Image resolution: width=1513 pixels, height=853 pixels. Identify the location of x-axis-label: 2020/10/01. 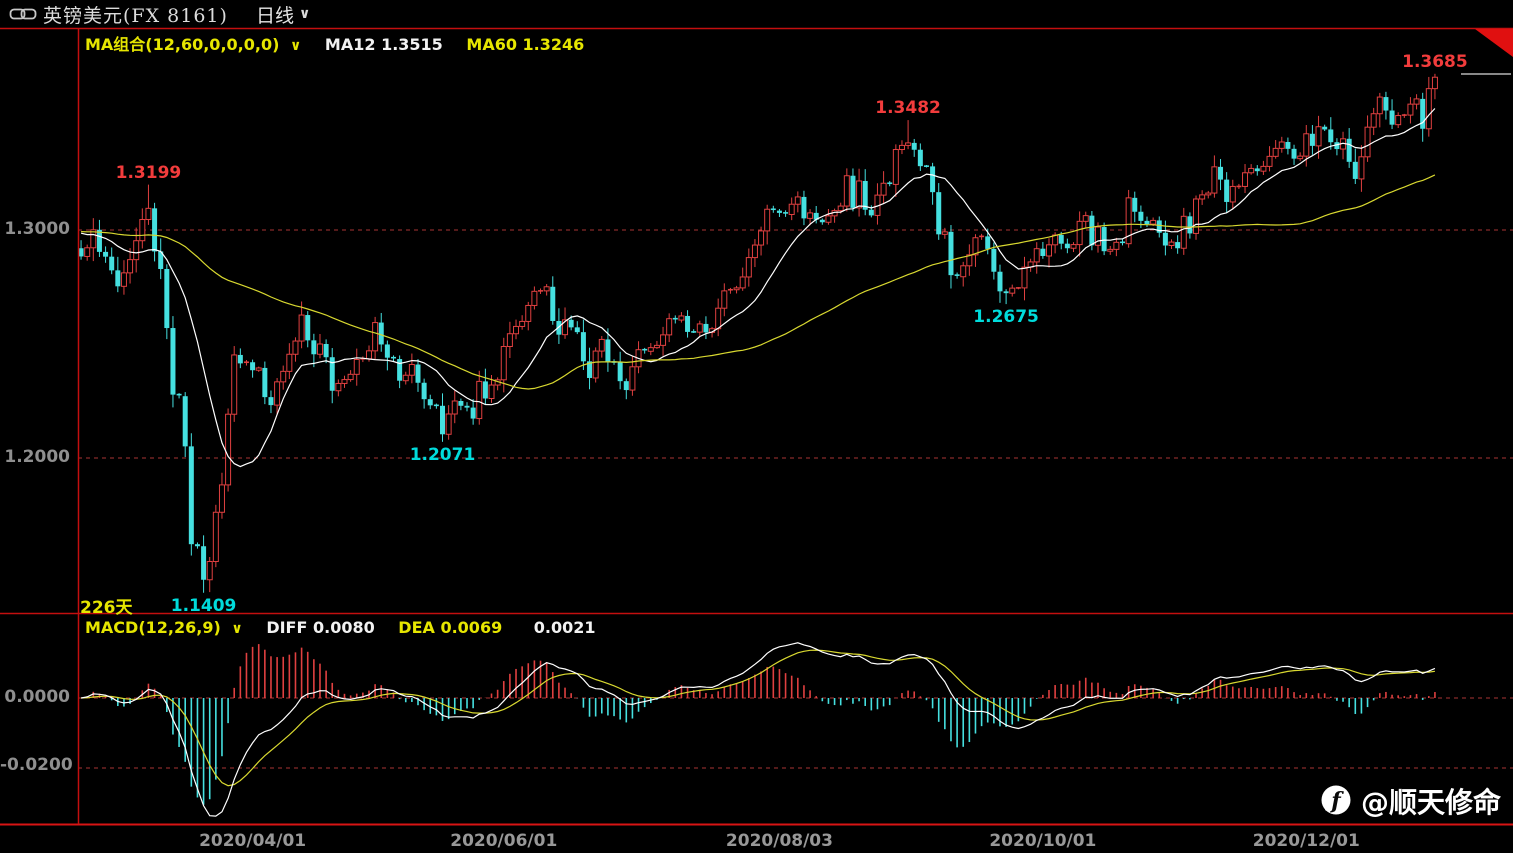
(1043, 841).